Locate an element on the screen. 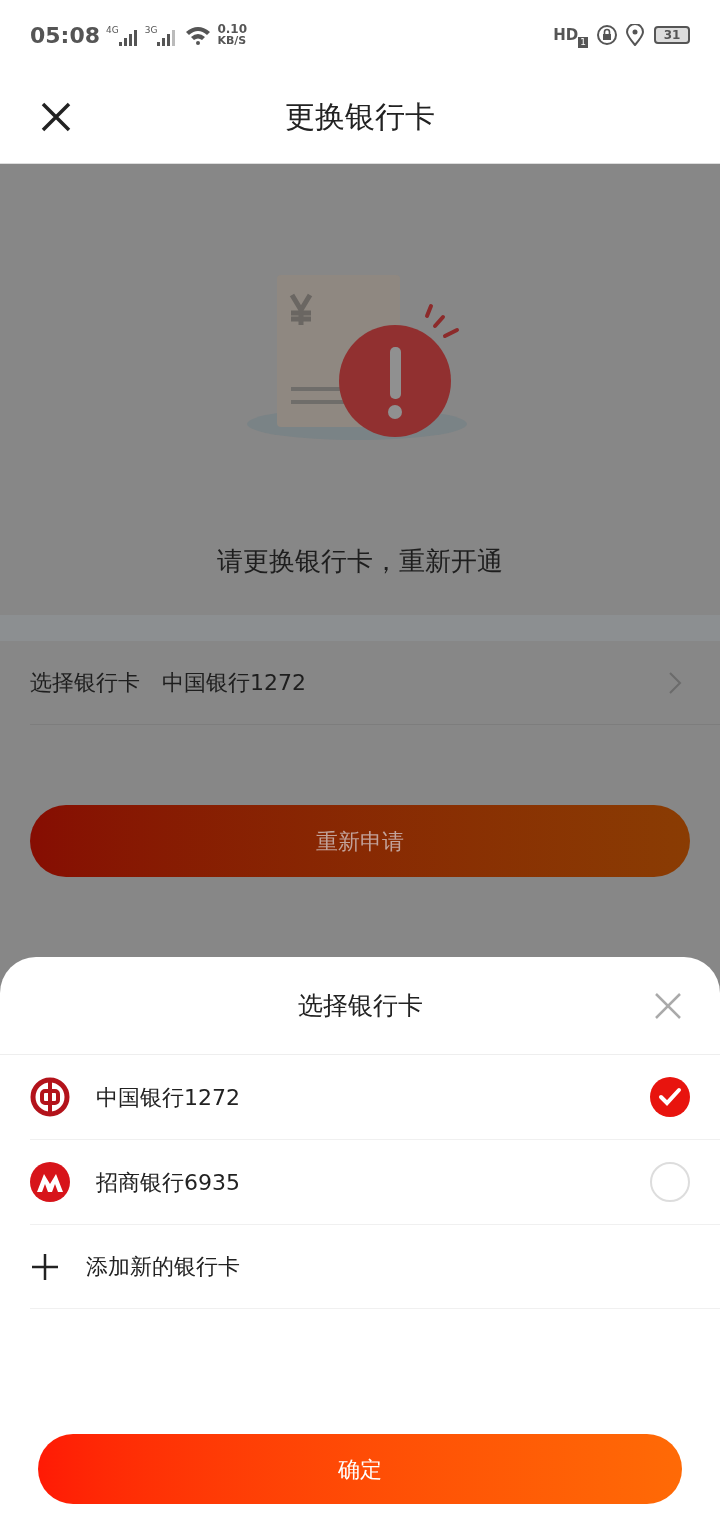 The width and height of the screenshot is (720, 1520). bank-card-name: 中国银行1272 is located at coordinates (168, 1097).